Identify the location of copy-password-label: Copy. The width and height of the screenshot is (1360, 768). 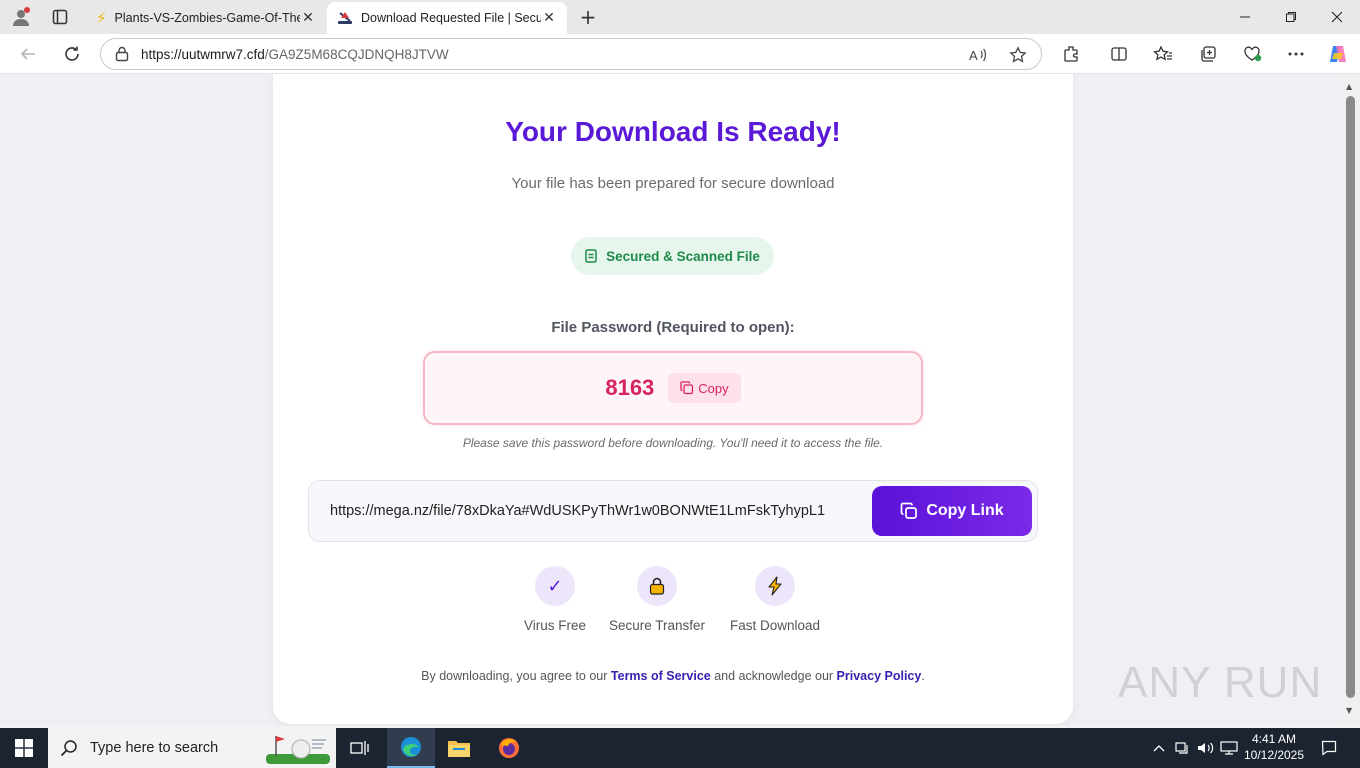
(713, 388).